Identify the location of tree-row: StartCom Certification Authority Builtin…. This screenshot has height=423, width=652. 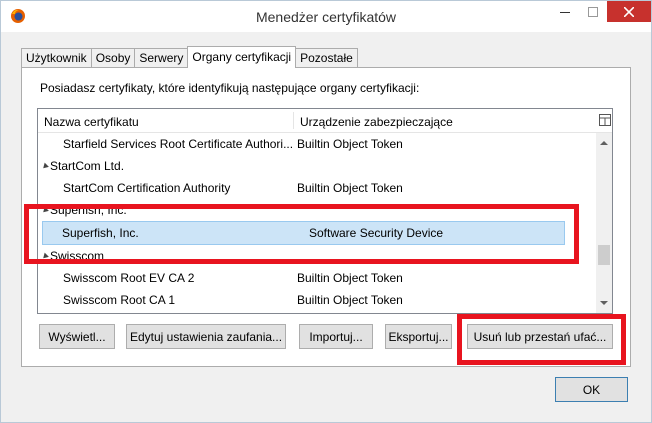
(317, 188).